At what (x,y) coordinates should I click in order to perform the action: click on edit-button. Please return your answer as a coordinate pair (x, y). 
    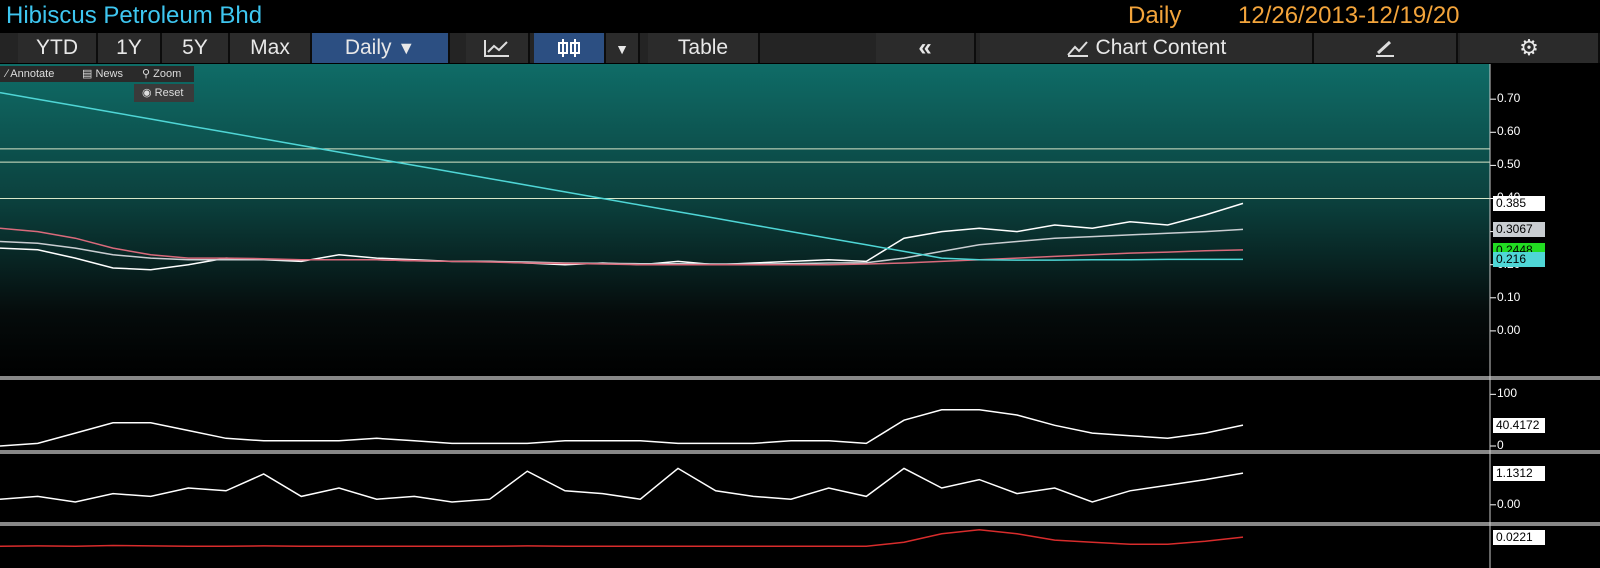
    Looking at the image, I should click on (1386, 48).